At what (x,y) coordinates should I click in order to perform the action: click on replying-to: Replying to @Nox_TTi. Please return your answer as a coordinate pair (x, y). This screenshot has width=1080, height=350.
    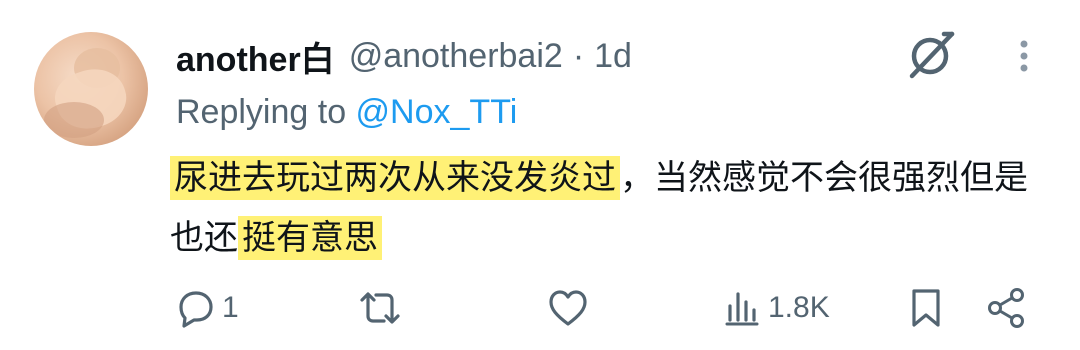
    Looking at the image, I should click on (346, 112).